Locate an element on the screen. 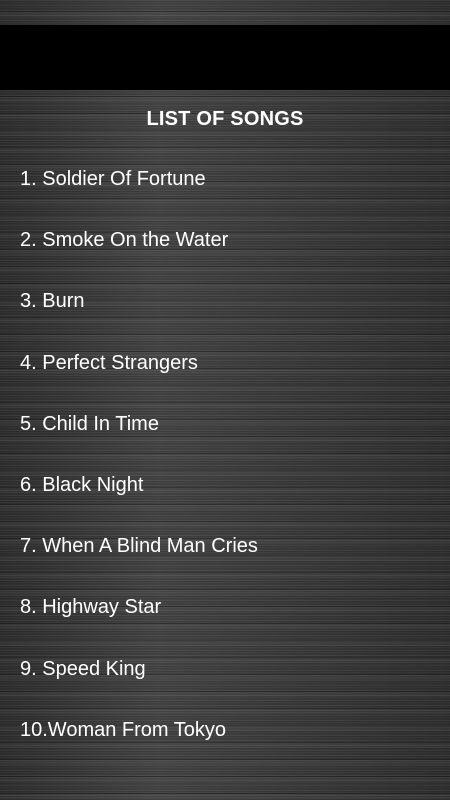  song-item-2: 2. Smoke On the Water is located at coordinates (225, 240).